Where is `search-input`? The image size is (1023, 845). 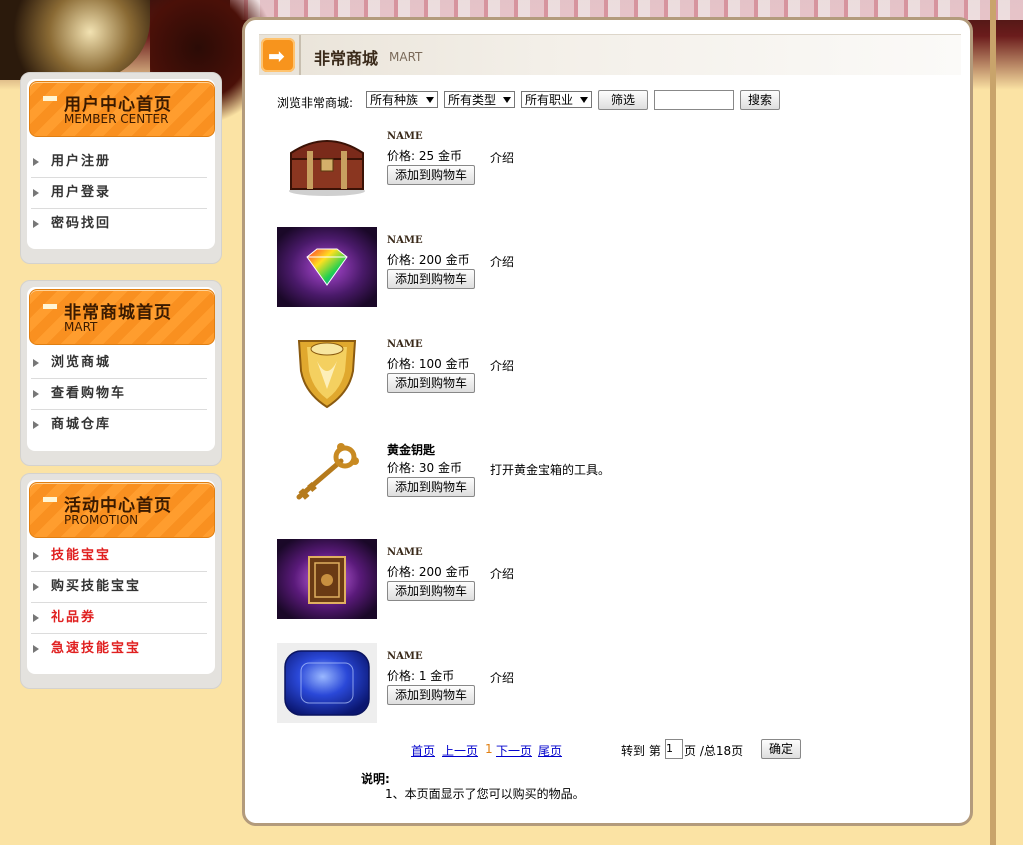 search-input is located at coordinates (694, 100).